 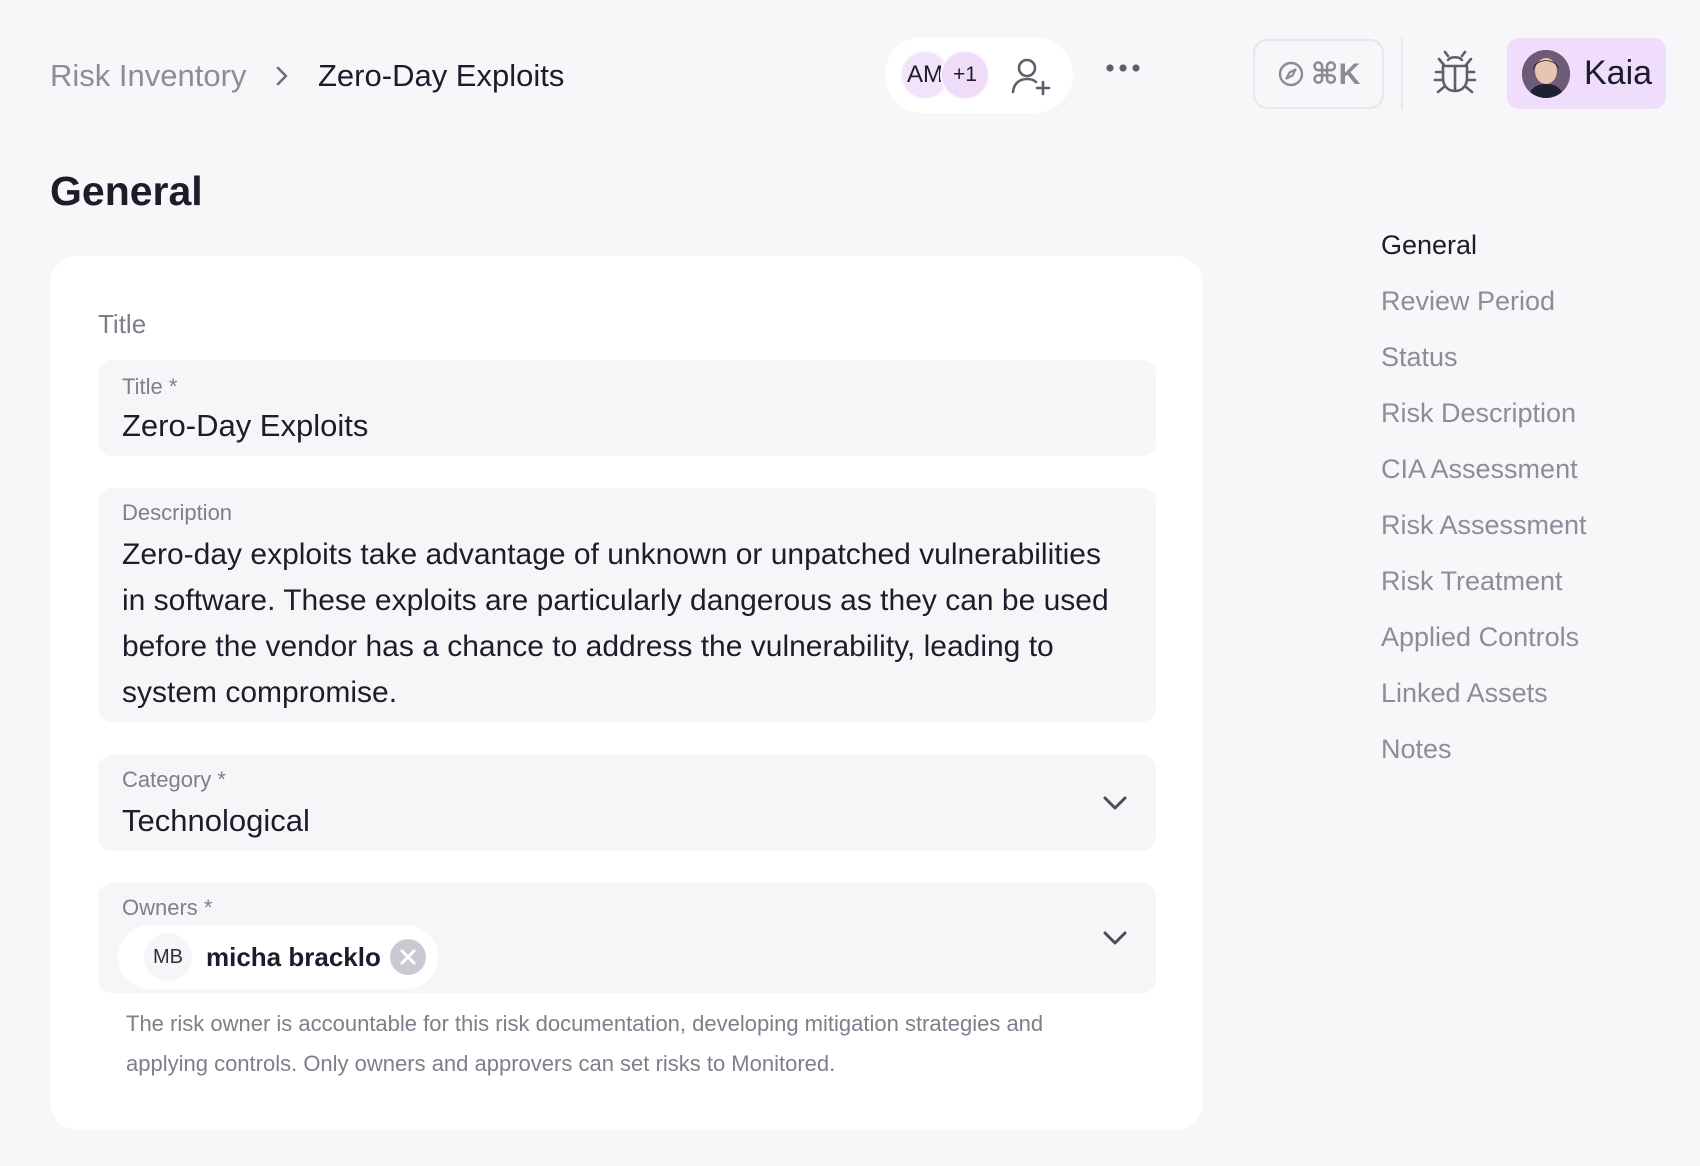 What do you see at coordinates (1031, 76) in the screenshot?
I see `add-user-icon` at bounding box center [1031, 76].